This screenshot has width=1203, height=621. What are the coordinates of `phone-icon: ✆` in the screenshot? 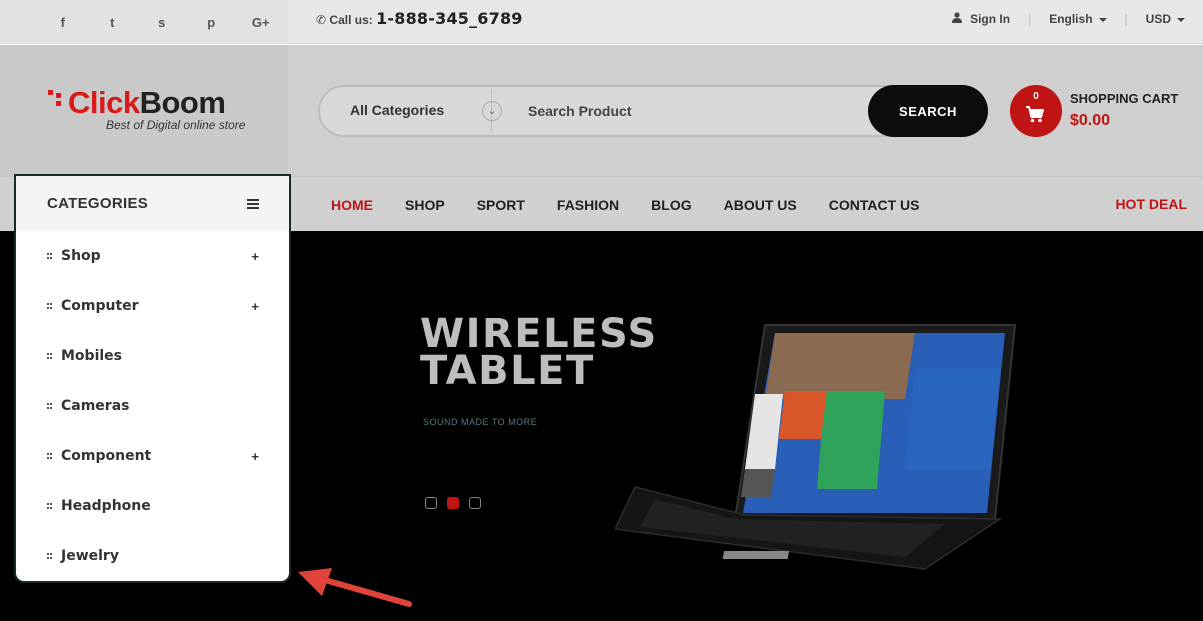 It's located at (321, 20).